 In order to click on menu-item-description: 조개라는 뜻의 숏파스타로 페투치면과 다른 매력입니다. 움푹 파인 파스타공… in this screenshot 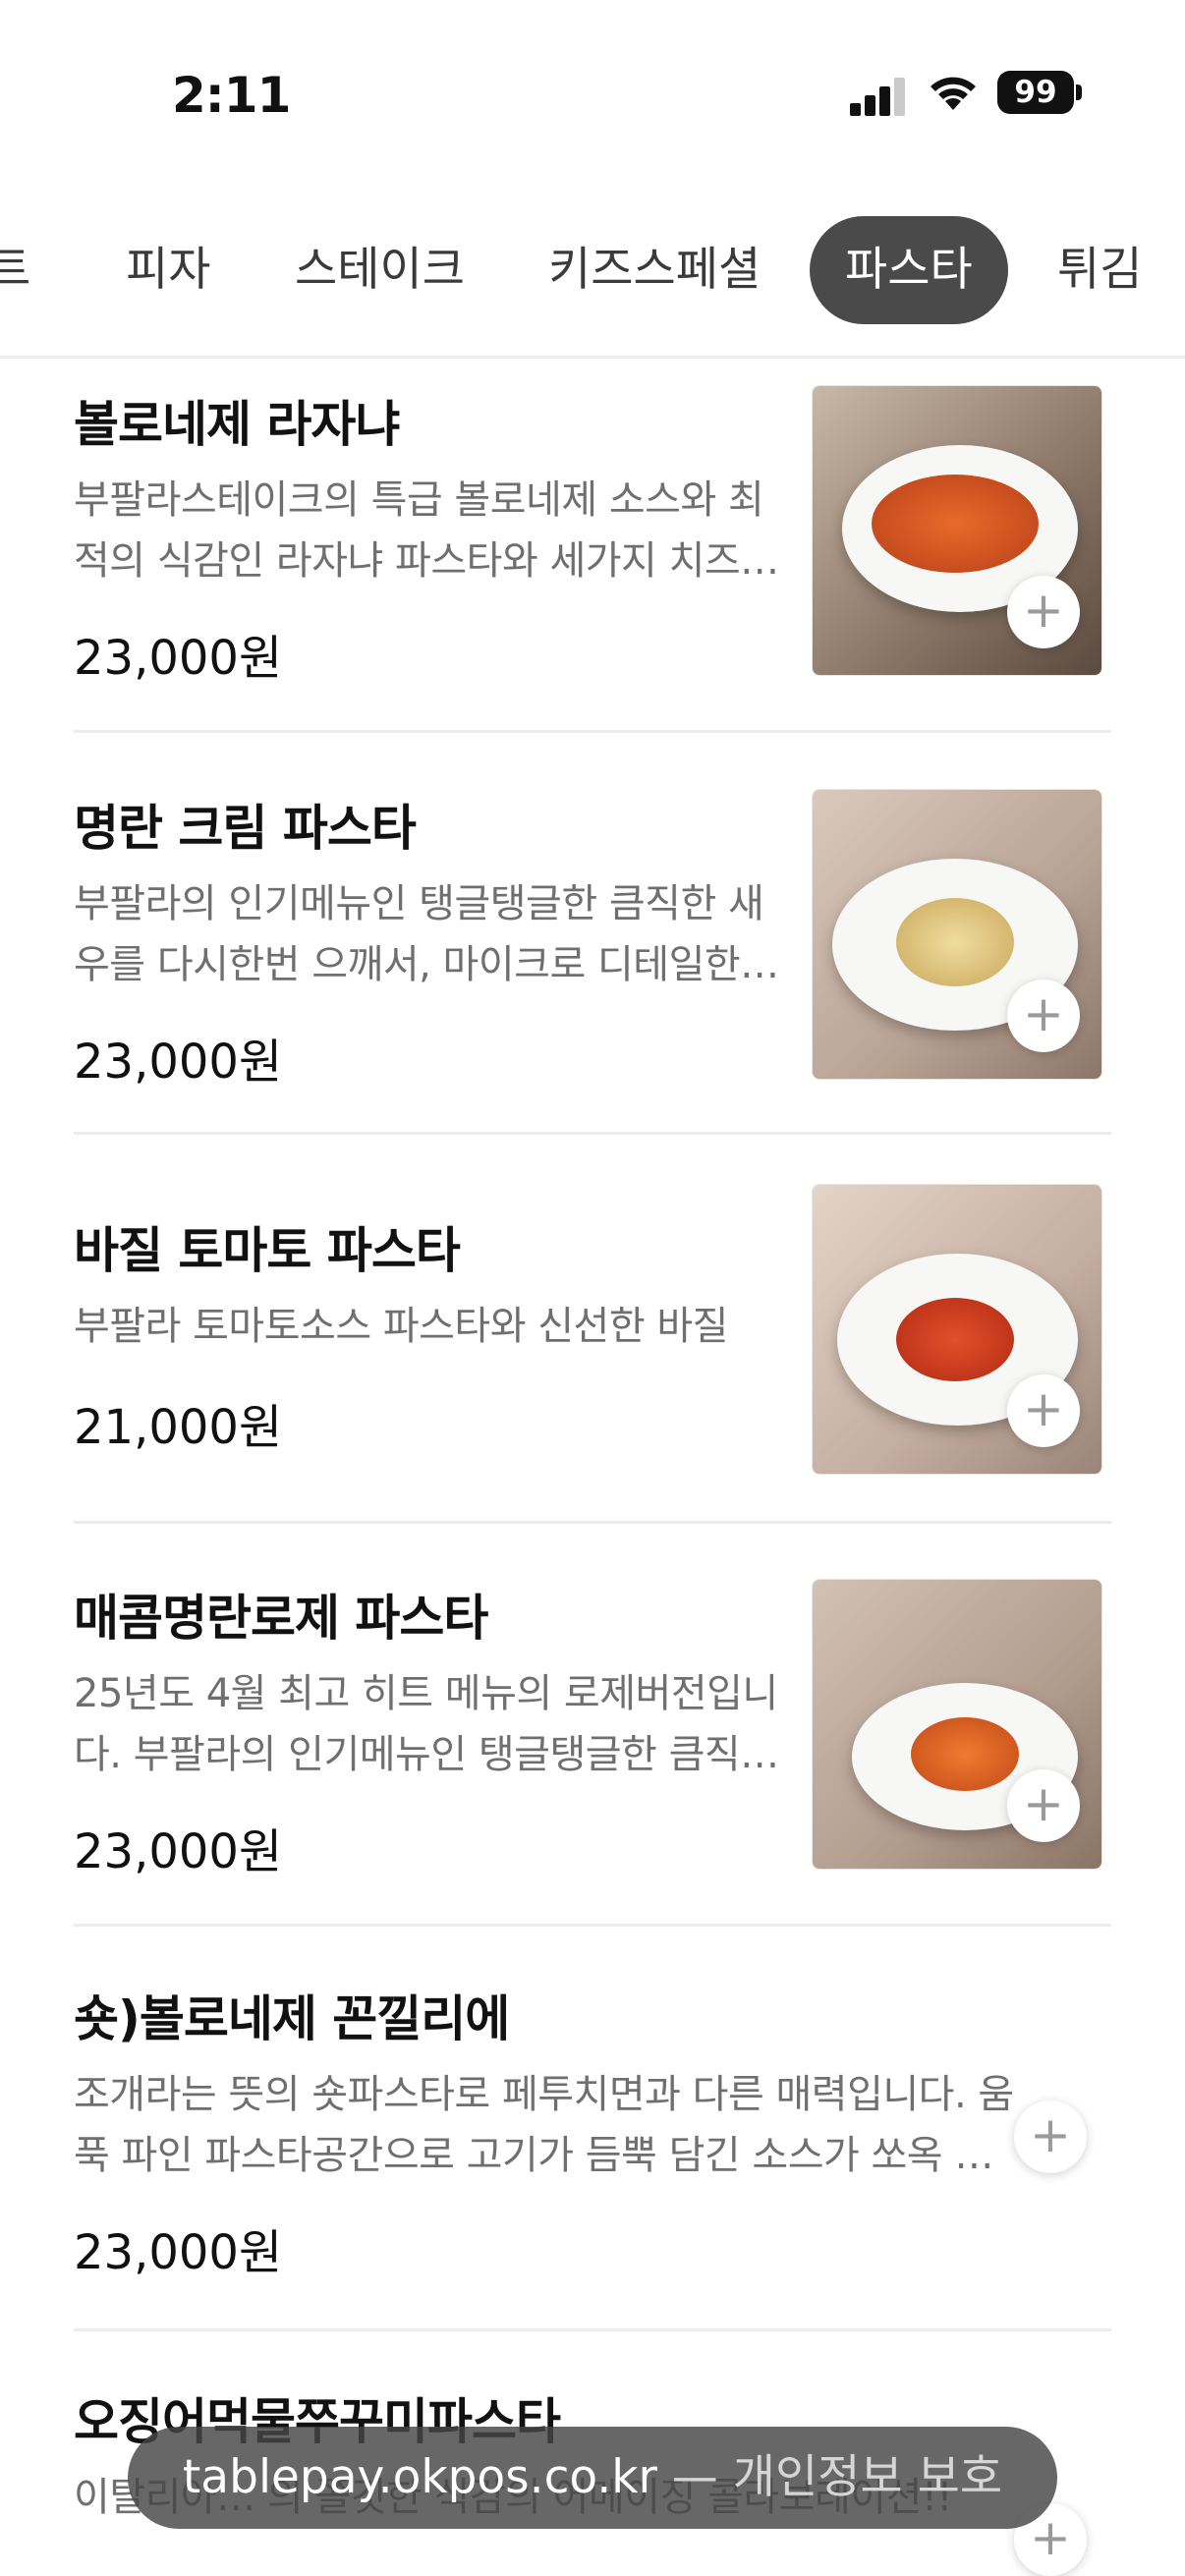, I will do `click(544, 2125)`.